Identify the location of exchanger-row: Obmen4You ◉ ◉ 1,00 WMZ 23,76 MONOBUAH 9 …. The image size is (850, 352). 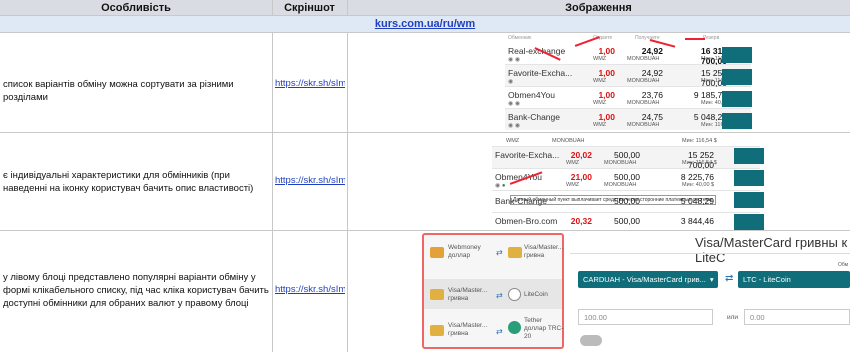
(628, 98).